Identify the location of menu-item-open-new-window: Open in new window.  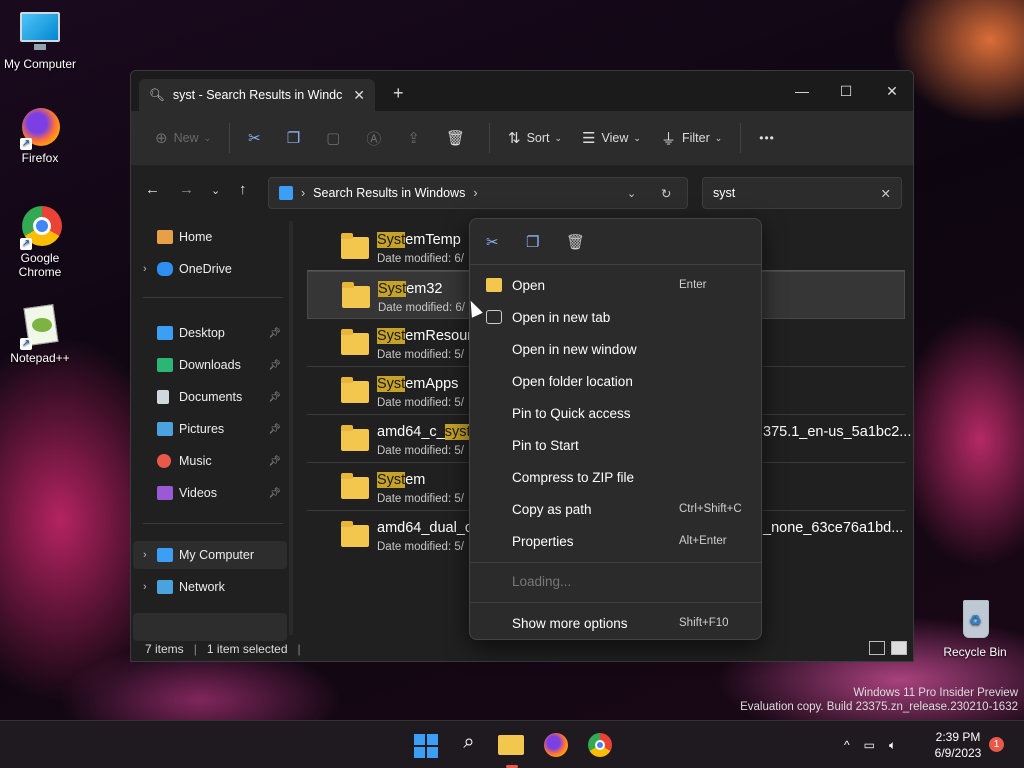
(615, 349).